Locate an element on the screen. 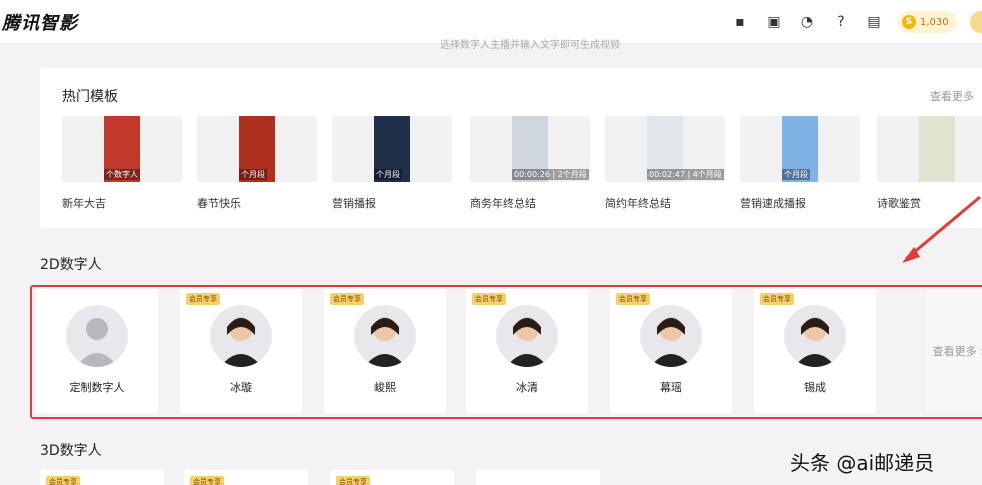 This screenshot has height=485, width=982. digital-human-card: 会员专享冰璇 is located at coordinates (241, 351).